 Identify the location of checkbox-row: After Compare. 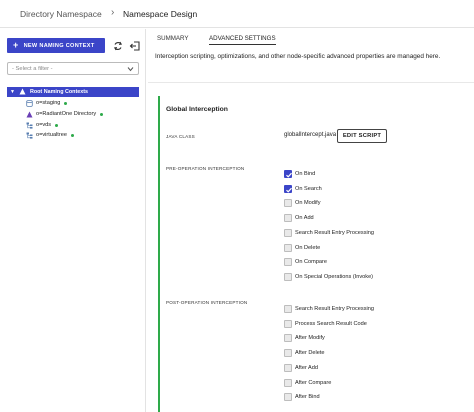
(307, 383).